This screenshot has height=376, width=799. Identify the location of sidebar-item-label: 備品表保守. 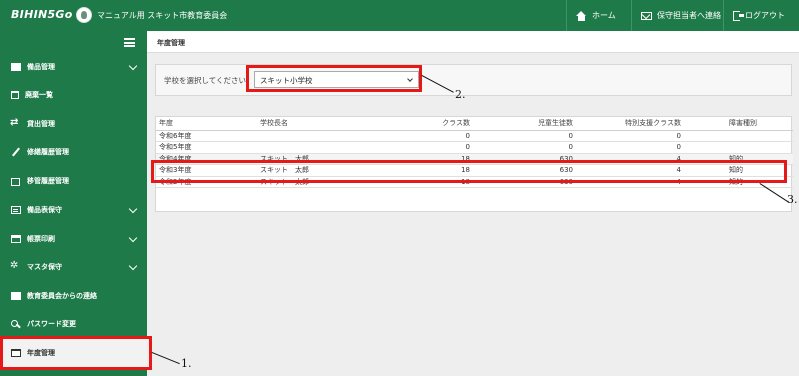
(44, 210).